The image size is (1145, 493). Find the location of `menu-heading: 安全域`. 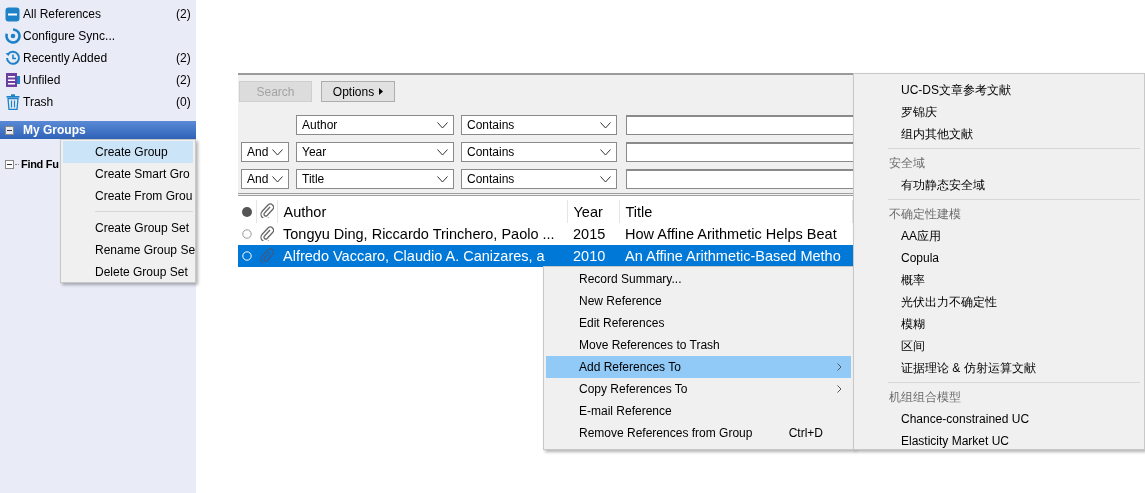

menu-heading: 安全域 is located at coordinates (907, 163).